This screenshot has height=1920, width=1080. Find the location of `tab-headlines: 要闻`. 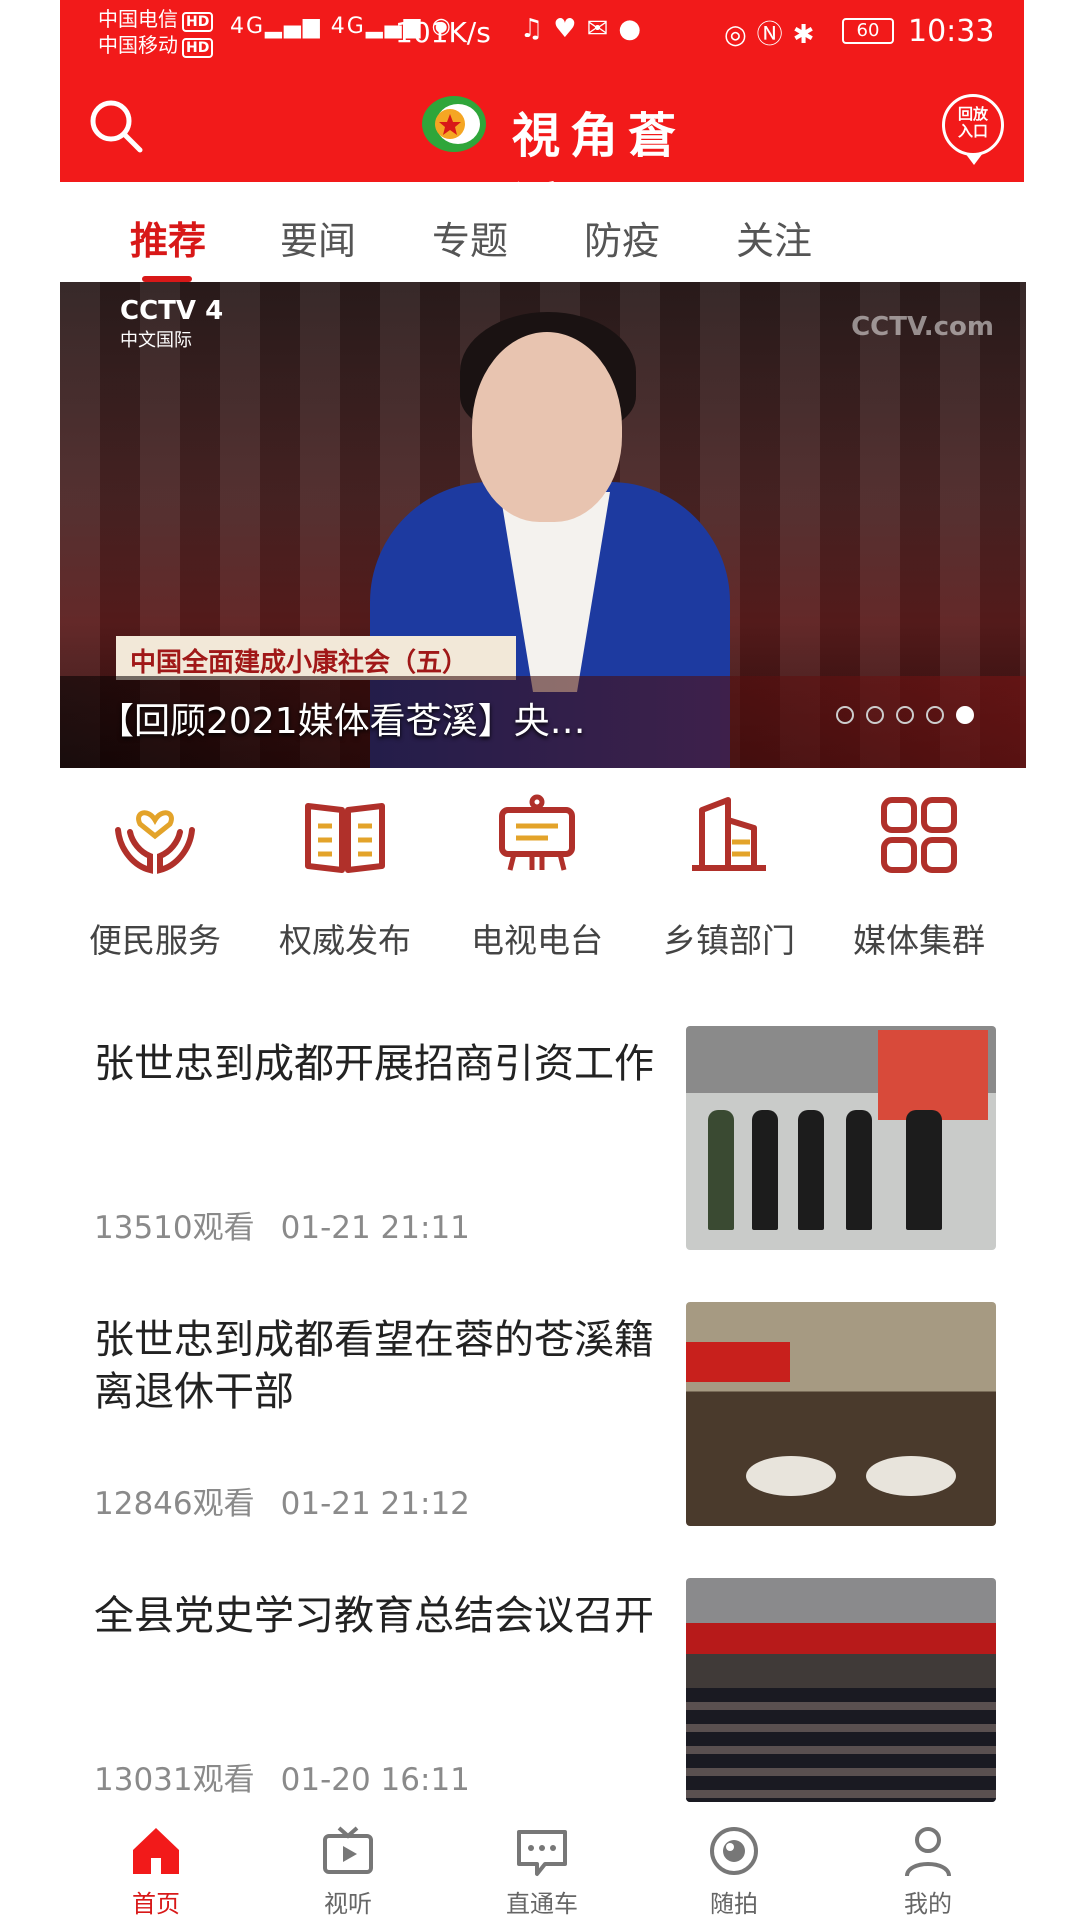

tab-headlines: 要闻 is located at coordinates (318, 237).